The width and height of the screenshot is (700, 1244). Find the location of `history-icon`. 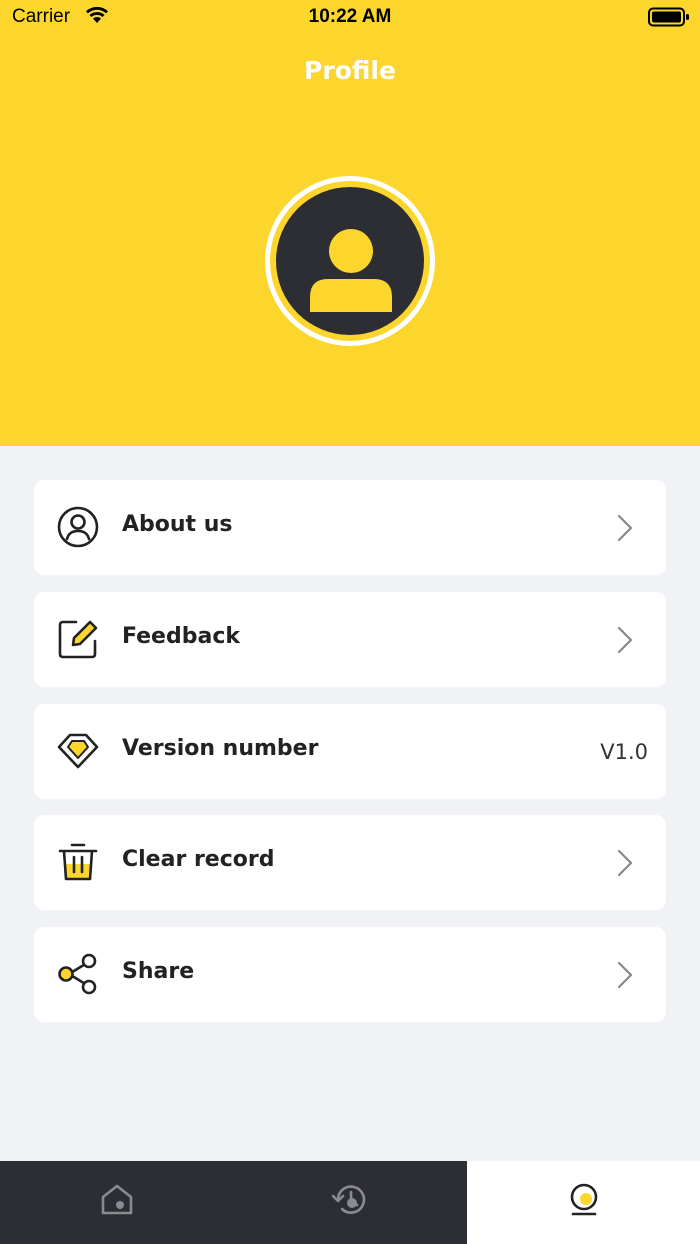

history-icon is located at coordinates (348, 1199).